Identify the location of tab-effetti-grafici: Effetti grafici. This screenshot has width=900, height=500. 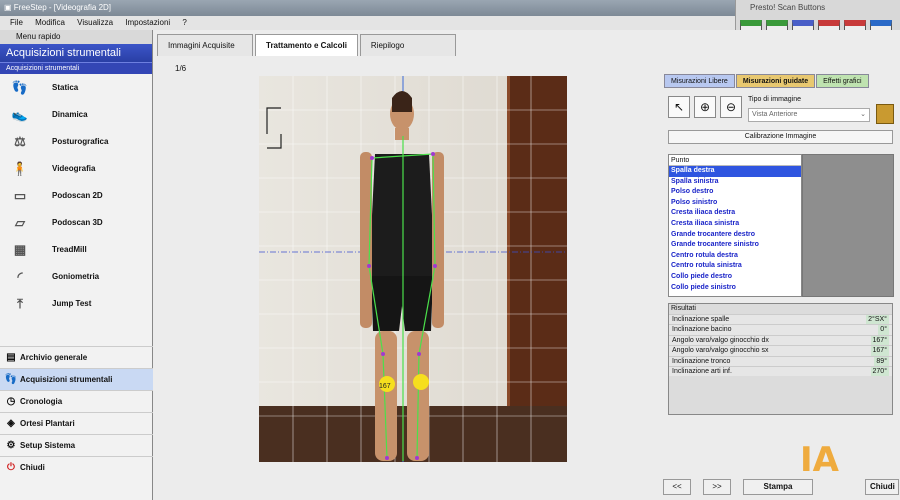
(842, 81).